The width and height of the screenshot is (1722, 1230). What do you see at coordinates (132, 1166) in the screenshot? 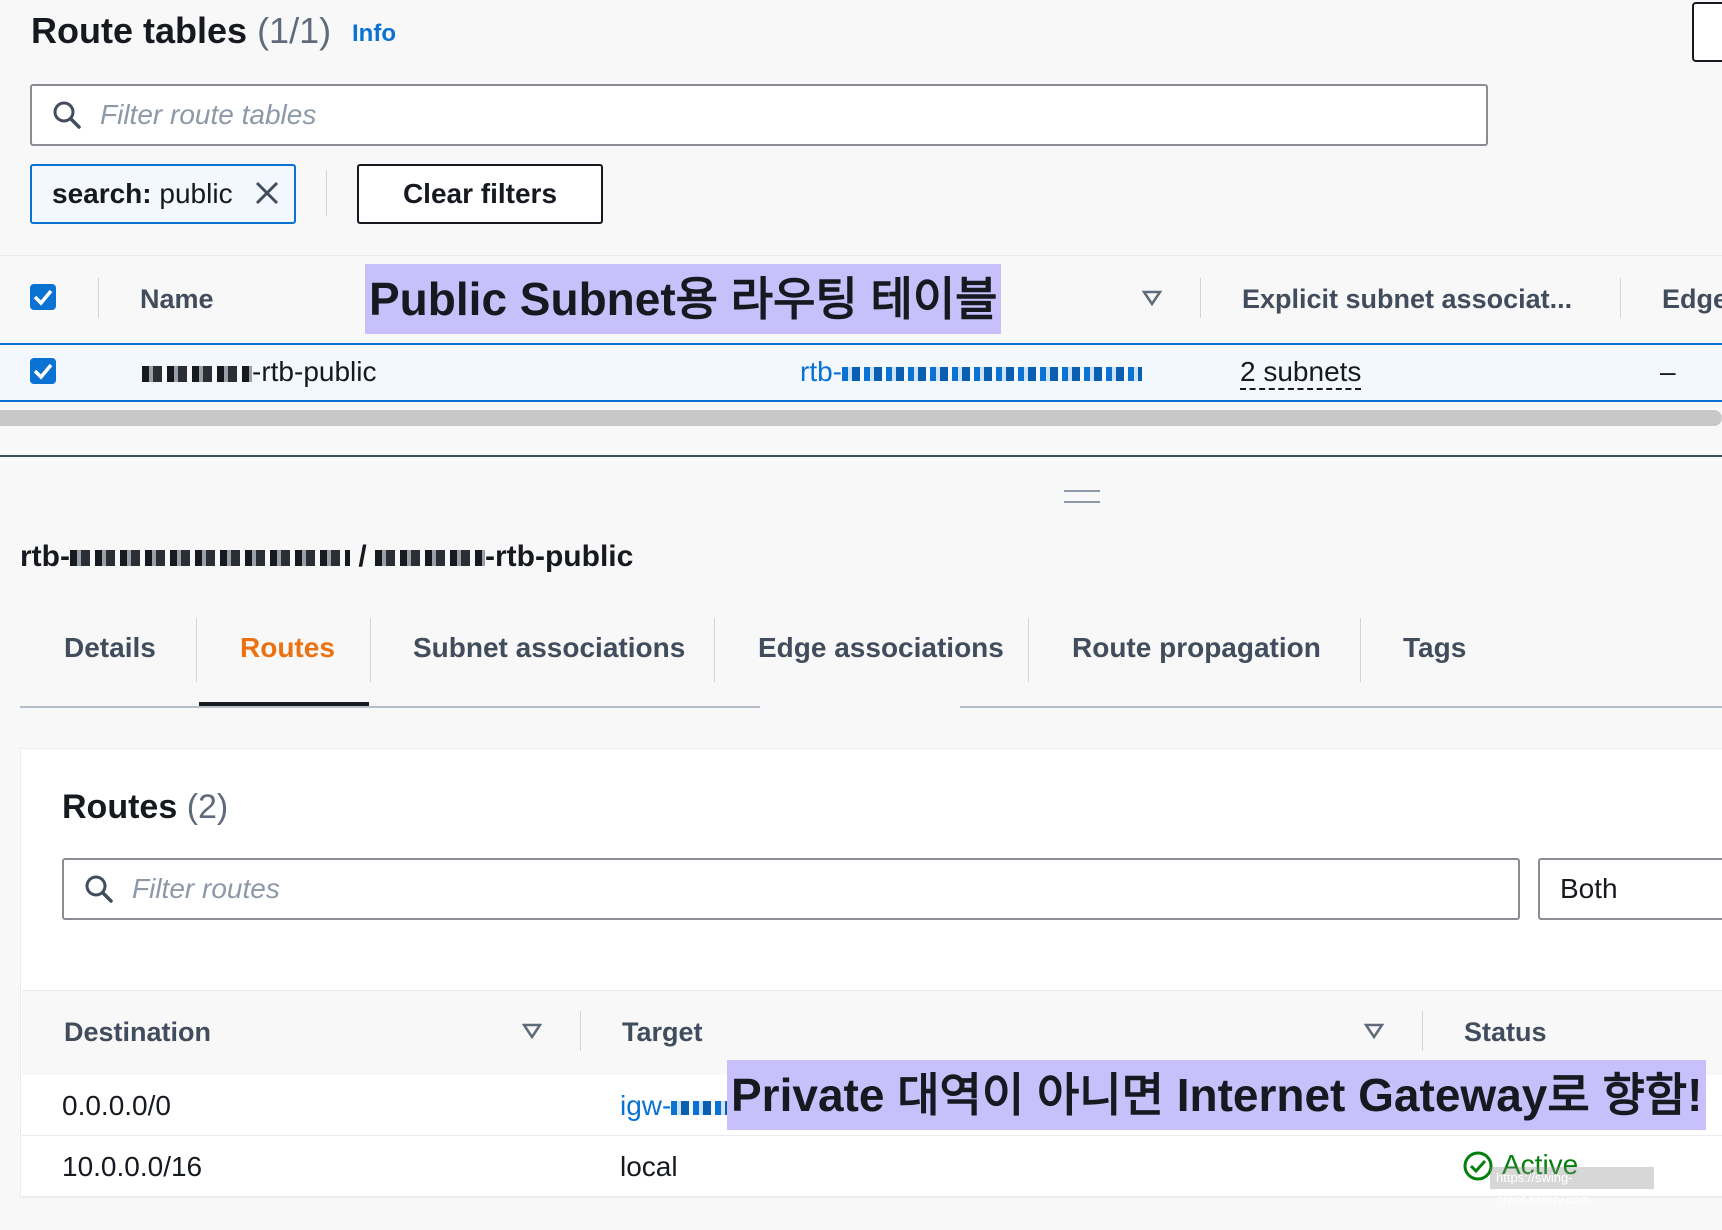
I see `route-destination: 10.0.0.0/16` at bounding box center [132, 1166].